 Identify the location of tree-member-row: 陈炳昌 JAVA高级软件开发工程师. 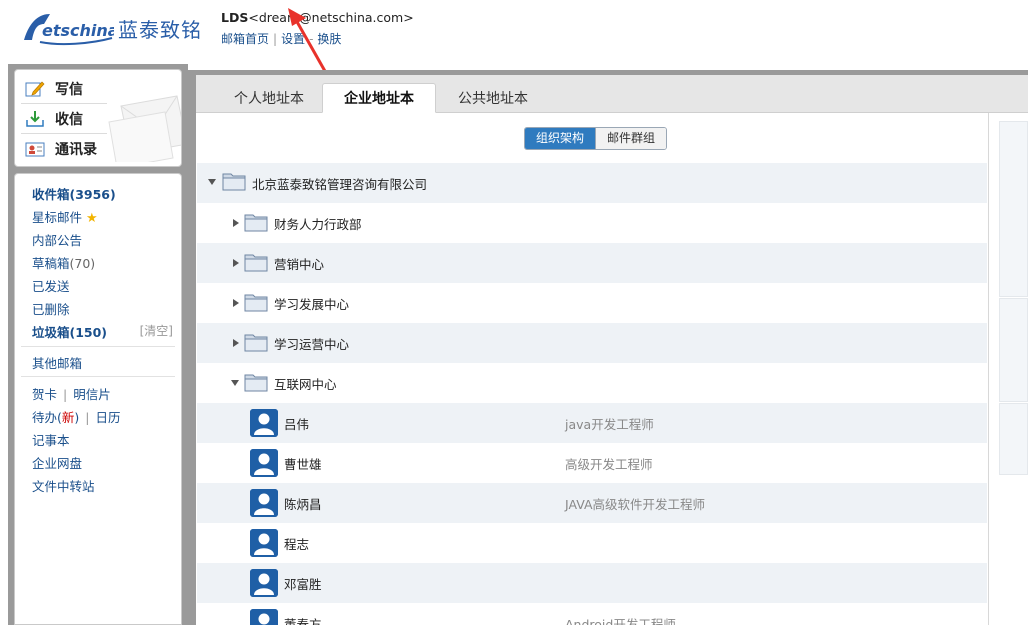
(592, 503).